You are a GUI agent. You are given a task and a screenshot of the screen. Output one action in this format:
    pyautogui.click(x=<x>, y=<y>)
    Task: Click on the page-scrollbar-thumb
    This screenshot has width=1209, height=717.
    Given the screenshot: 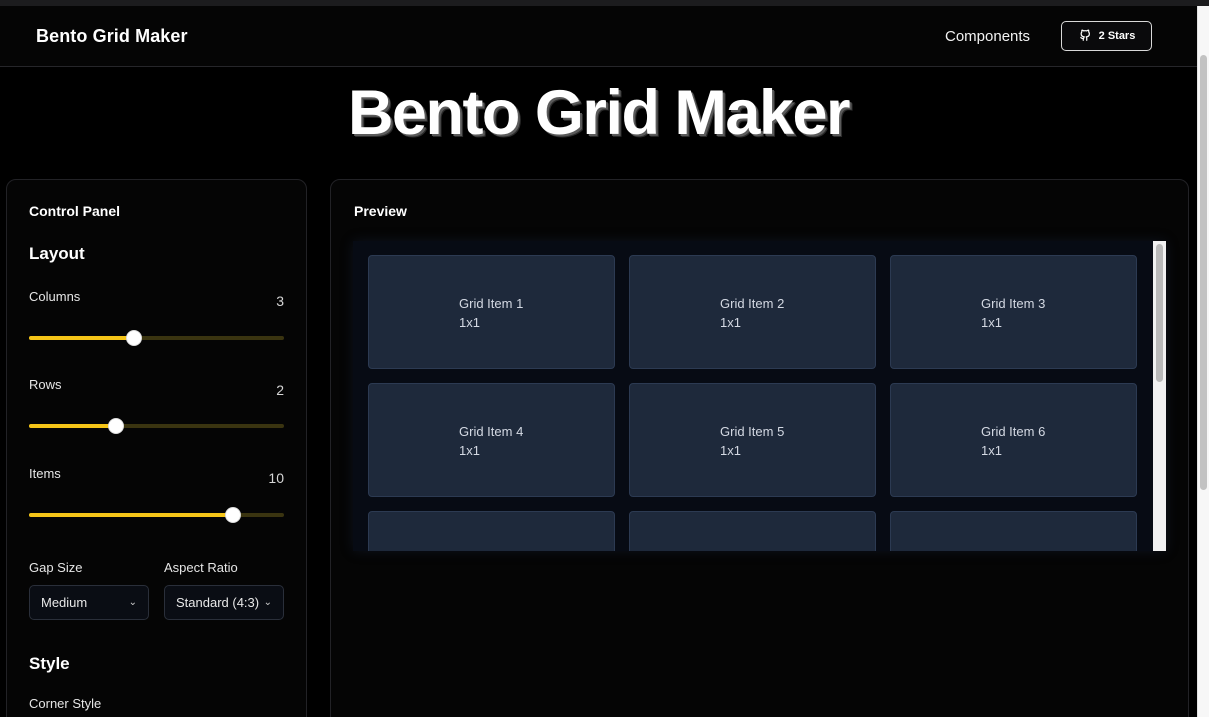 What is the action you would take?
    pyautogui.click(x=1203, y=272)
    